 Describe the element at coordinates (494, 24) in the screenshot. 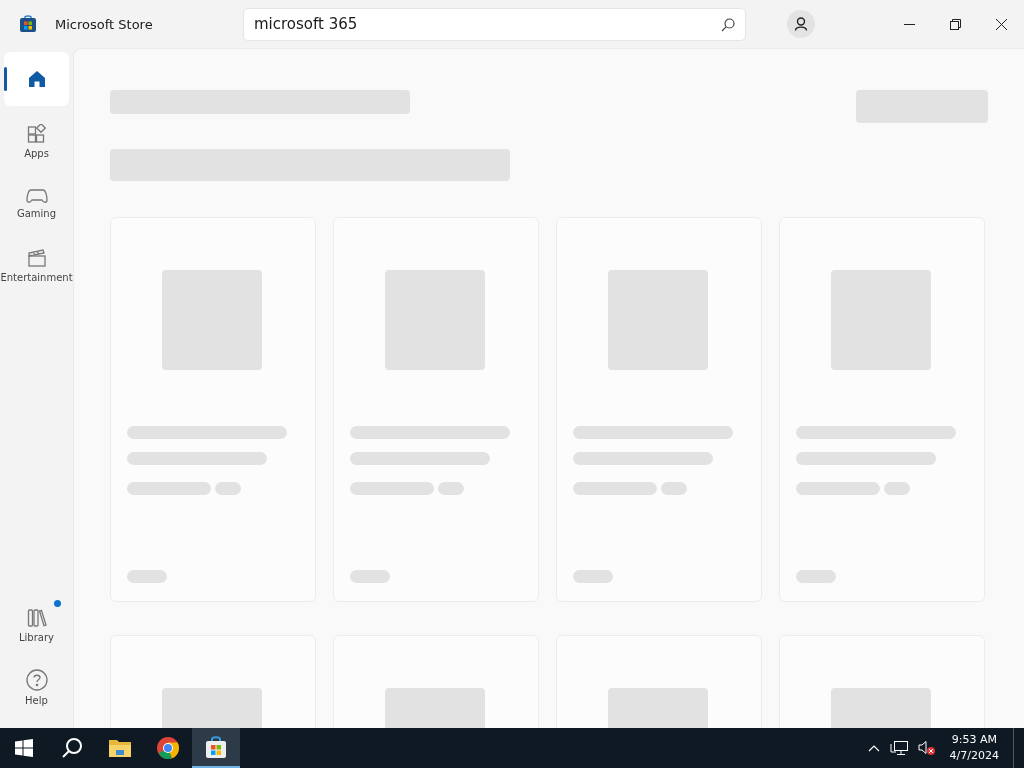

I see `search-field: microsoft 365` at that location.